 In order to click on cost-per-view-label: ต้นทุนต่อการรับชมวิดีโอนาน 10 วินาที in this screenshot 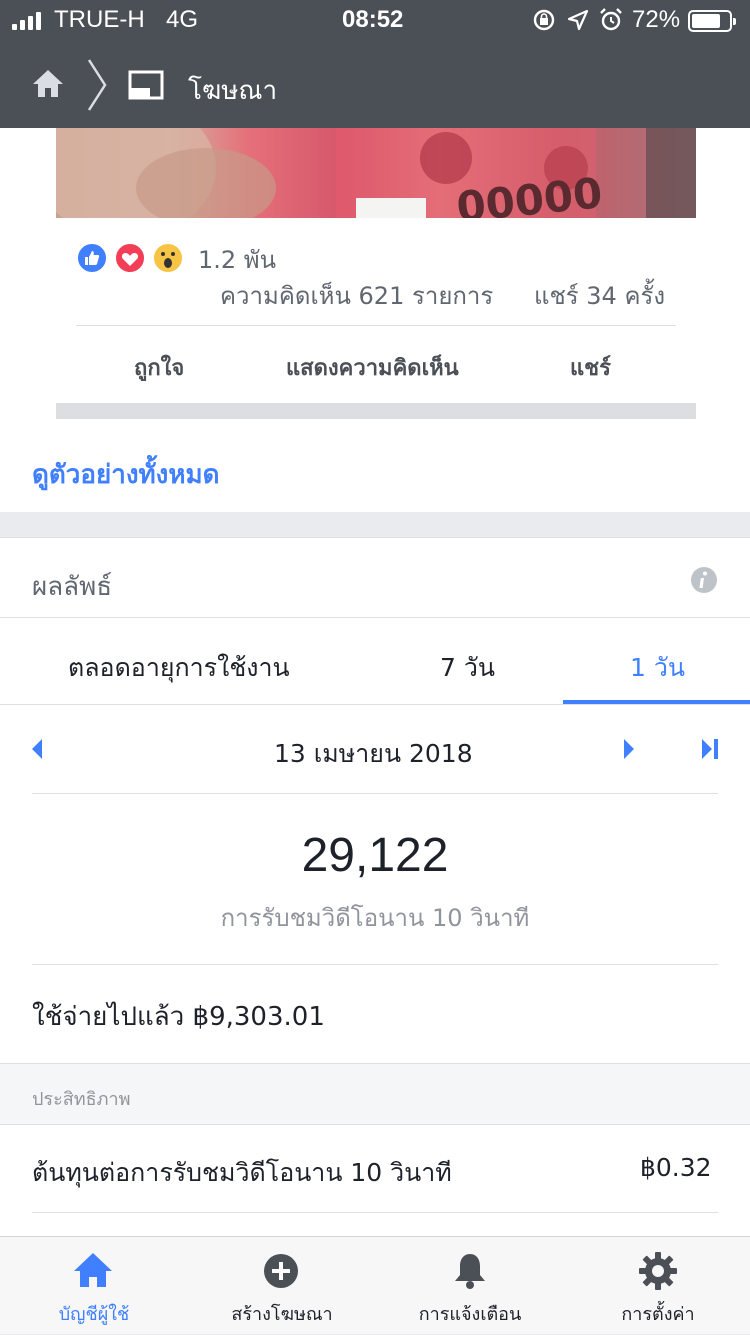, I will do `click(242, 1172)`.